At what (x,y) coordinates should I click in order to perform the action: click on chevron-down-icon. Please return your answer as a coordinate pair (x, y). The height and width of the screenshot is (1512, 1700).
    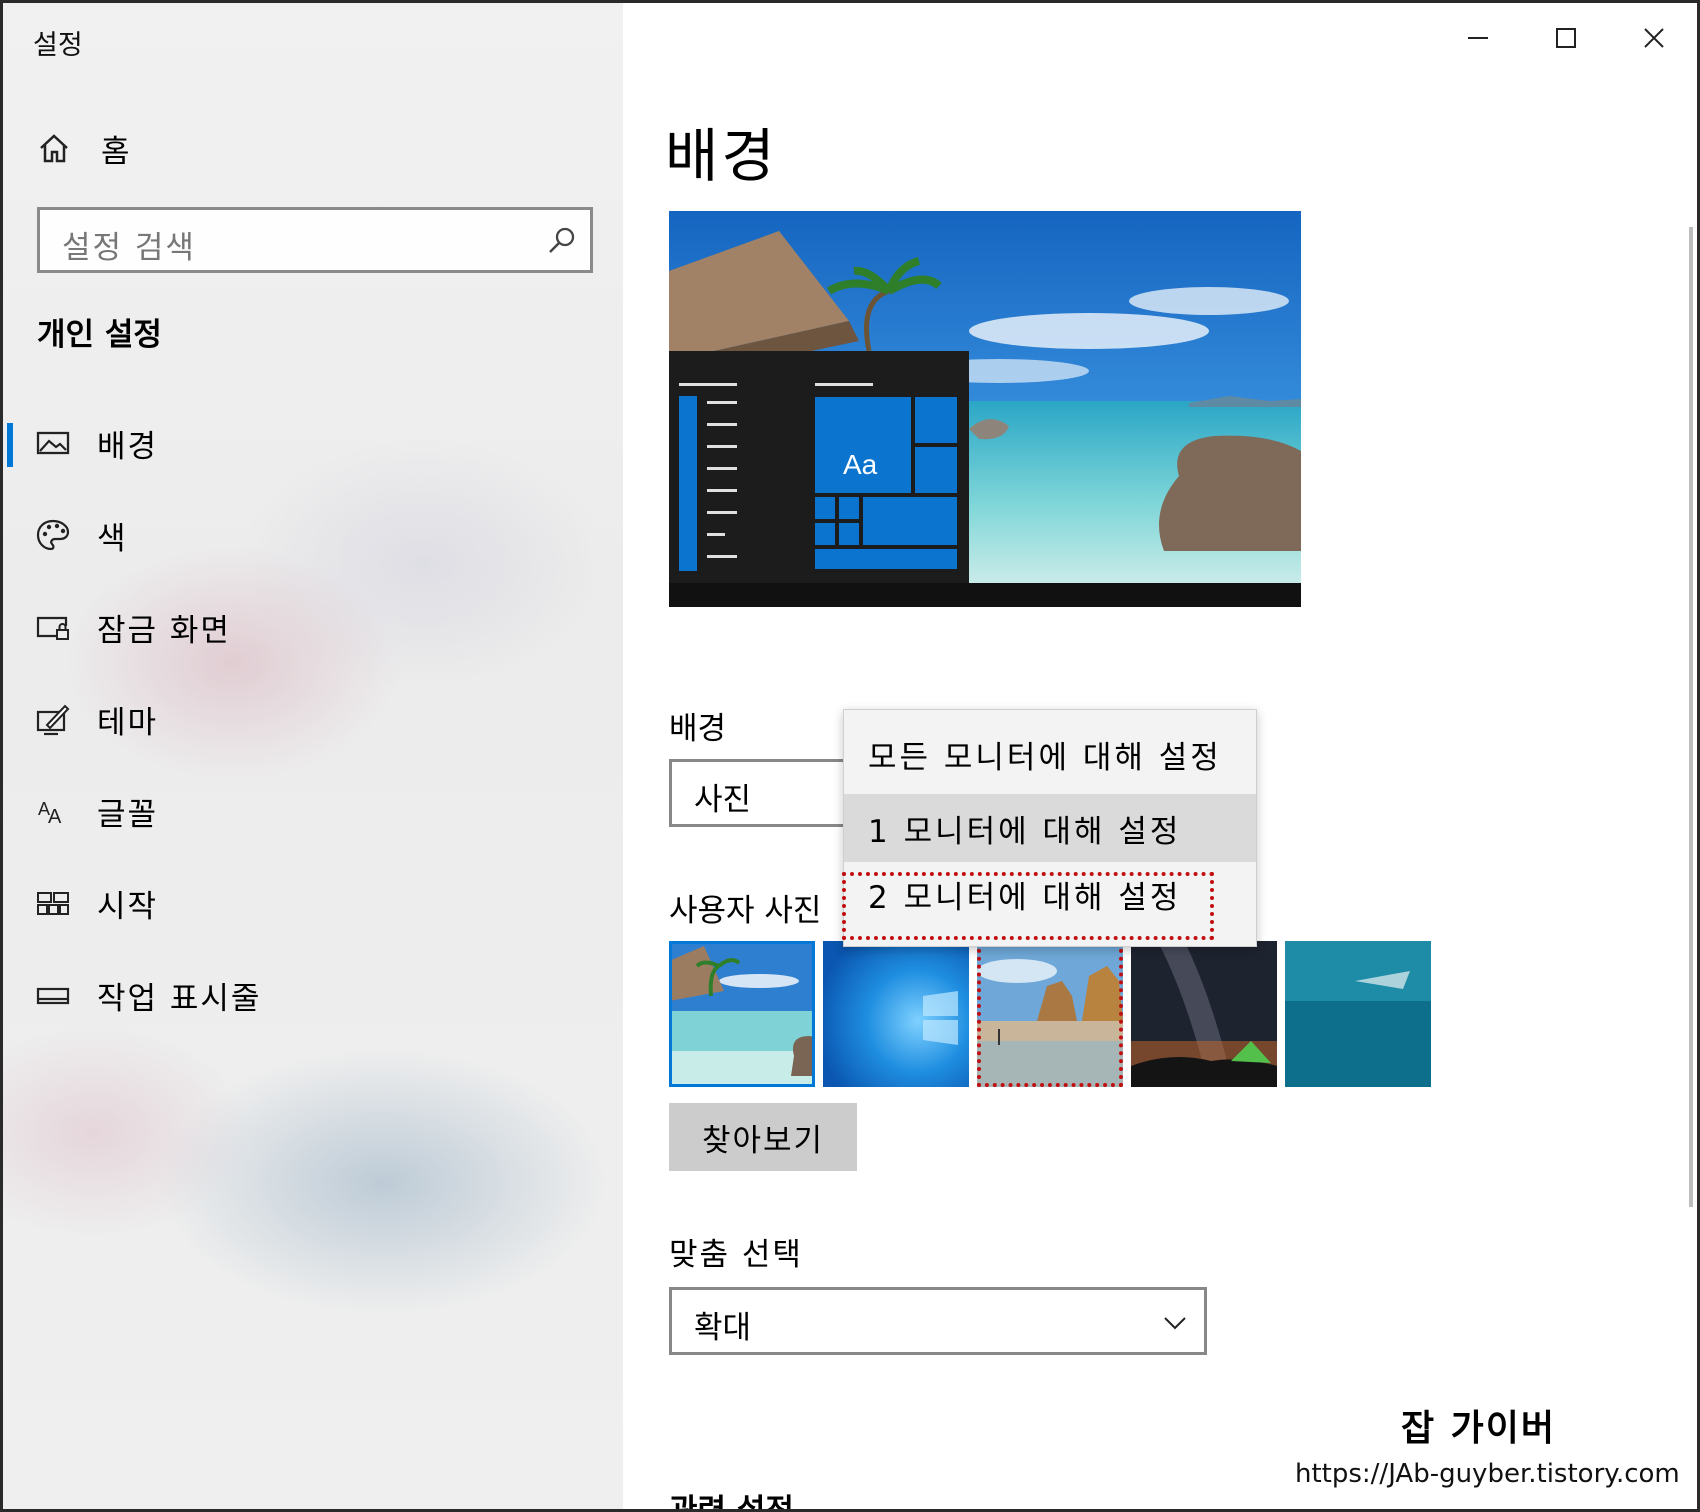
    Looking at the image, I should click on (1175, 1323).